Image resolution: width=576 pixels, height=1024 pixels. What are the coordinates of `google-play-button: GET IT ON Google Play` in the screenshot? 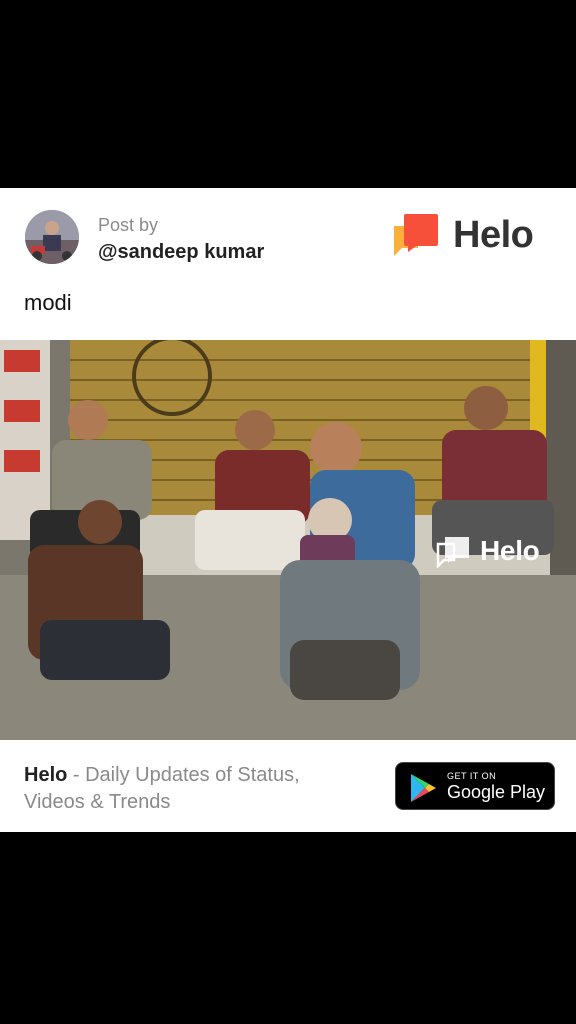 It's located at (475, 786).